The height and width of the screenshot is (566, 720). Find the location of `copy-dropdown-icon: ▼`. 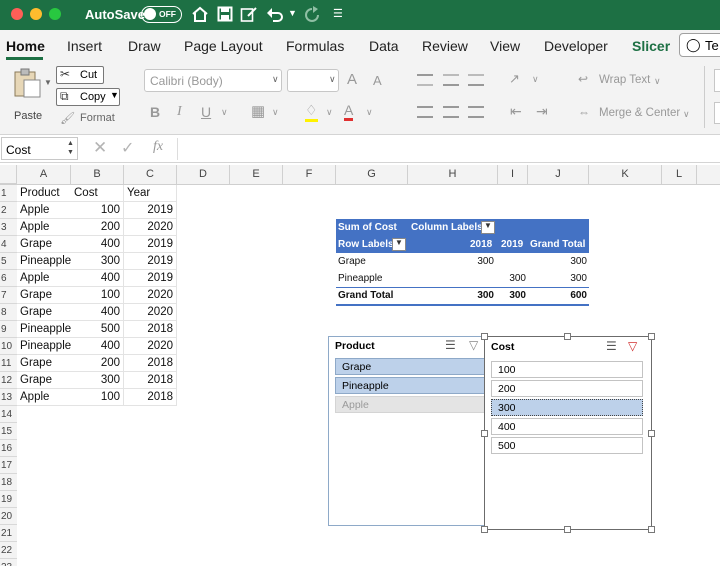

copy-dropdown-icon: ▼ is located at coordinates (114, 95).